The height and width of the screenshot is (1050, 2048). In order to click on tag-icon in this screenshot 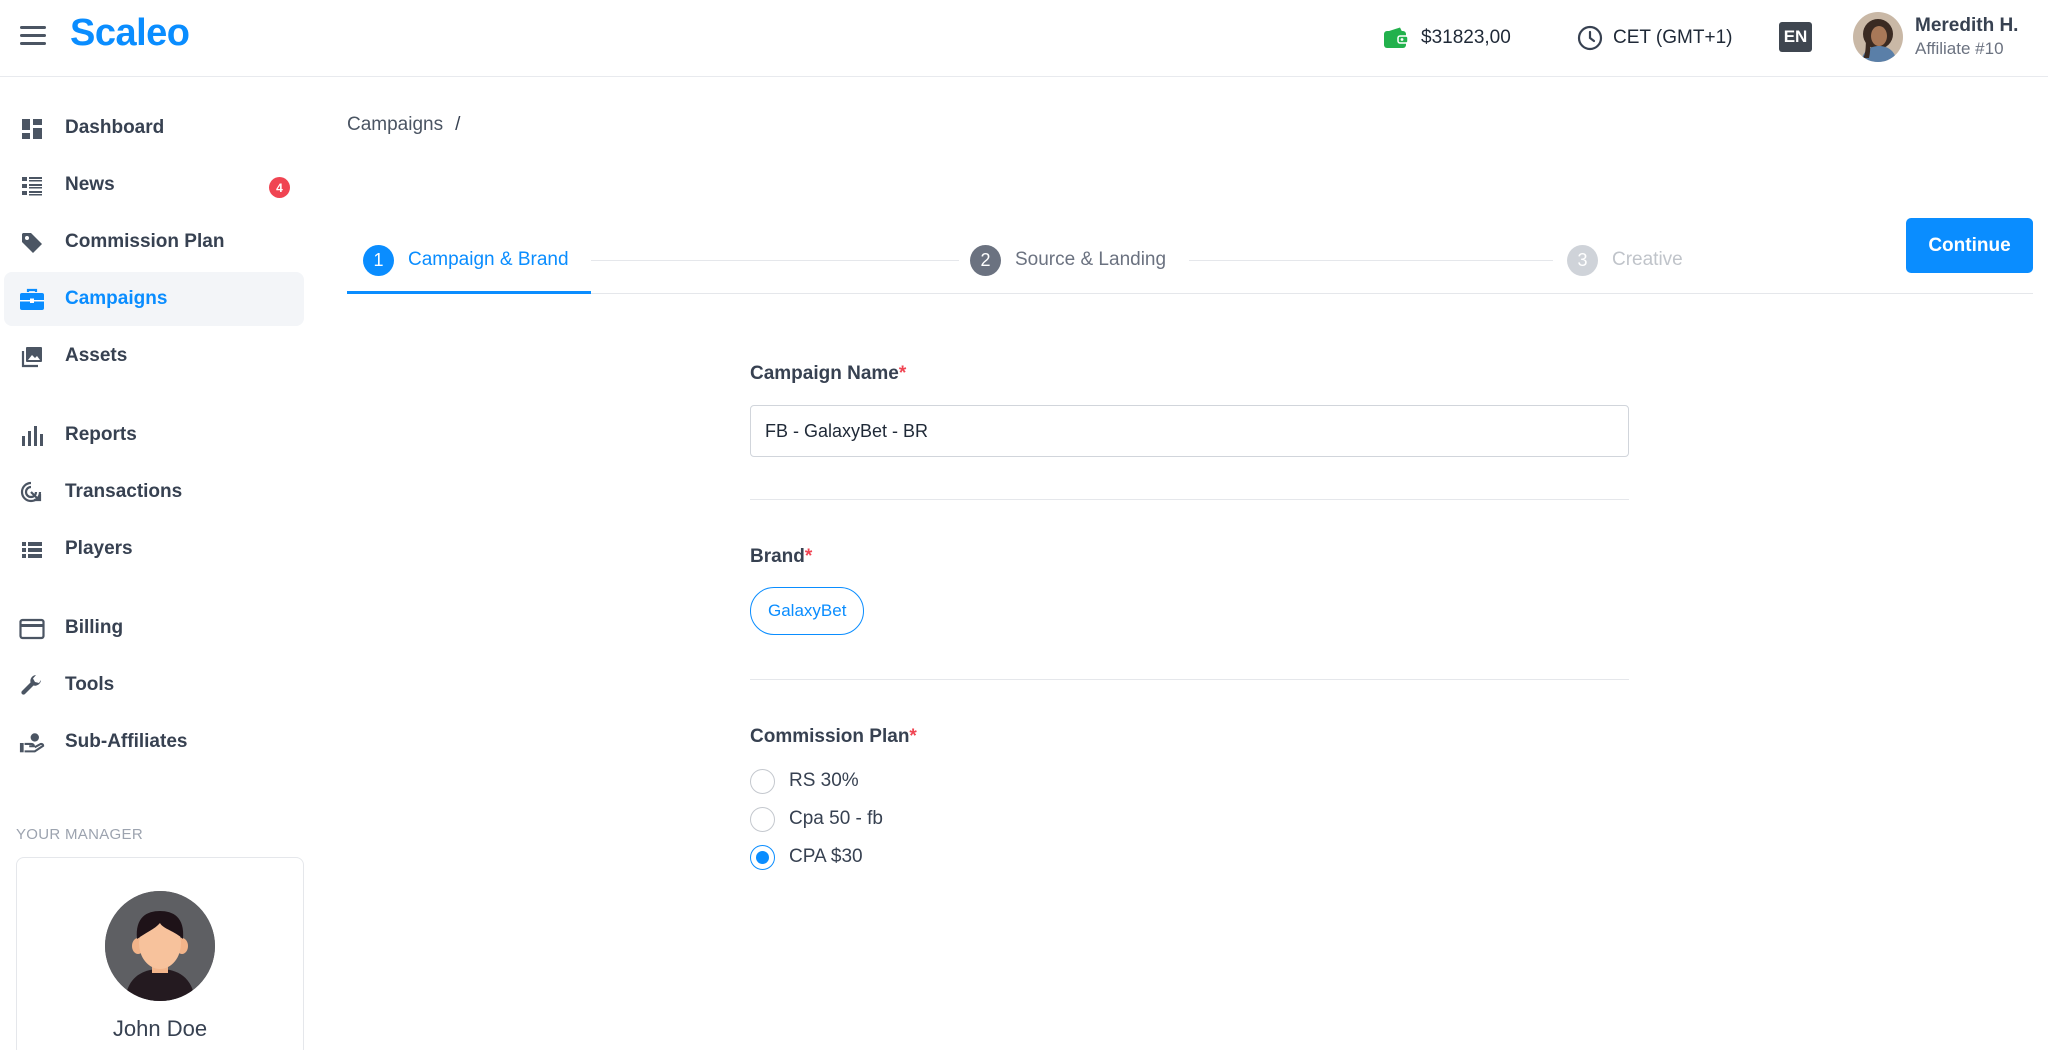, I will do `click(32, 243)`.